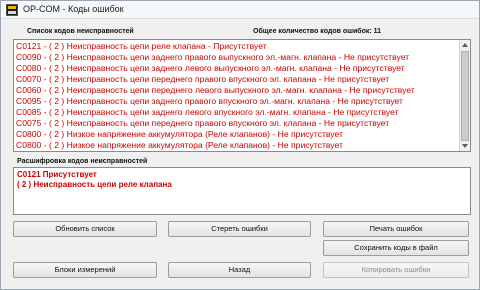  What do you see at coordinates (57, 174) in the screenshot?
I see `decode-code-status: C0121 Присутствует` at bounding box center [57, 174].